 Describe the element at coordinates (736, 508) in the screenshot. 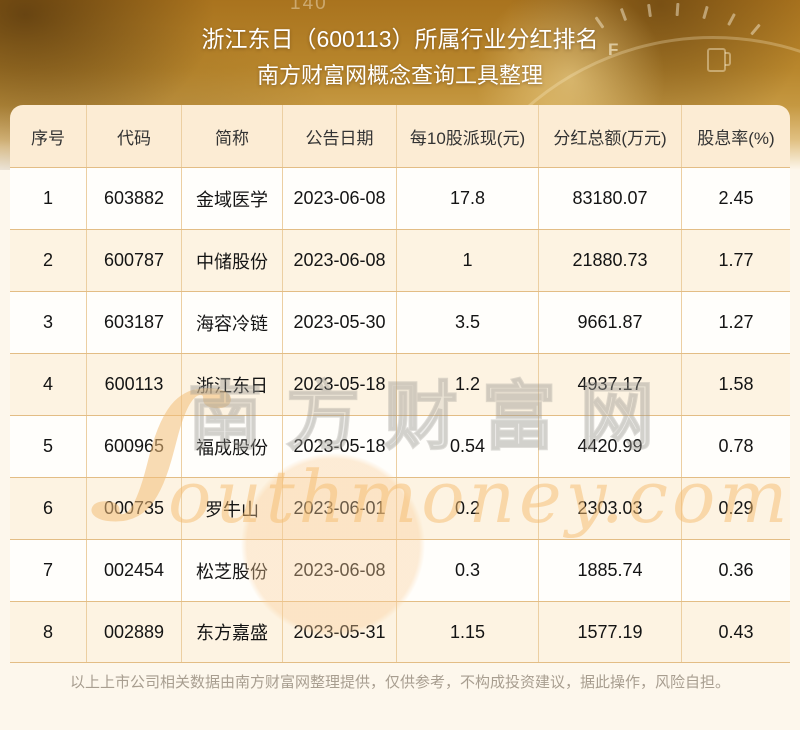

I see `table-cell: 0.29` at that location.